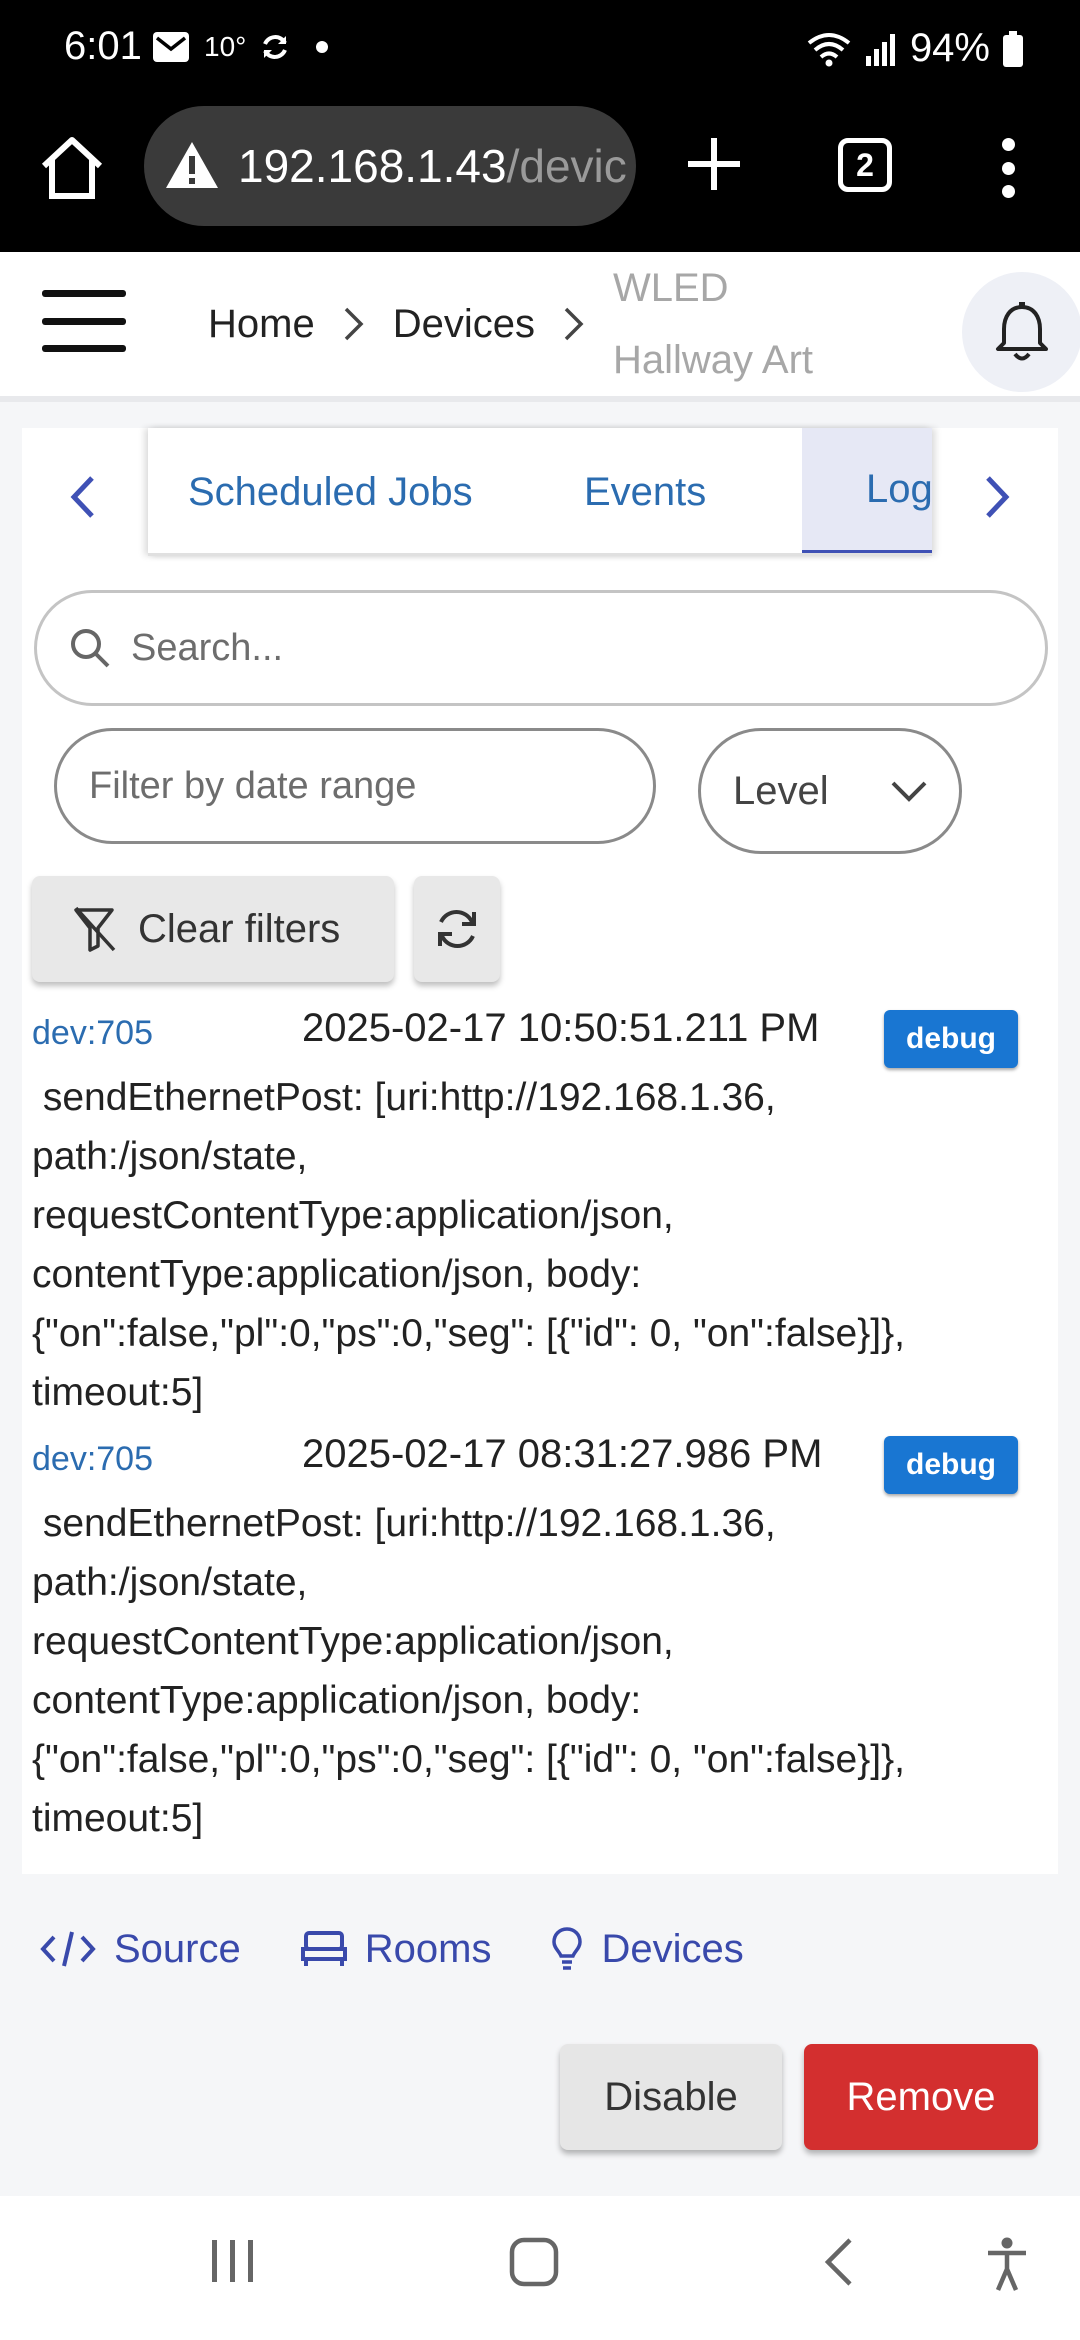 The width and height of the screenshot is (1080, 2340). Describe the element at coordinates (464, 324) in the screenshot. I see `breadcrumb-devices: Devices` at that location.